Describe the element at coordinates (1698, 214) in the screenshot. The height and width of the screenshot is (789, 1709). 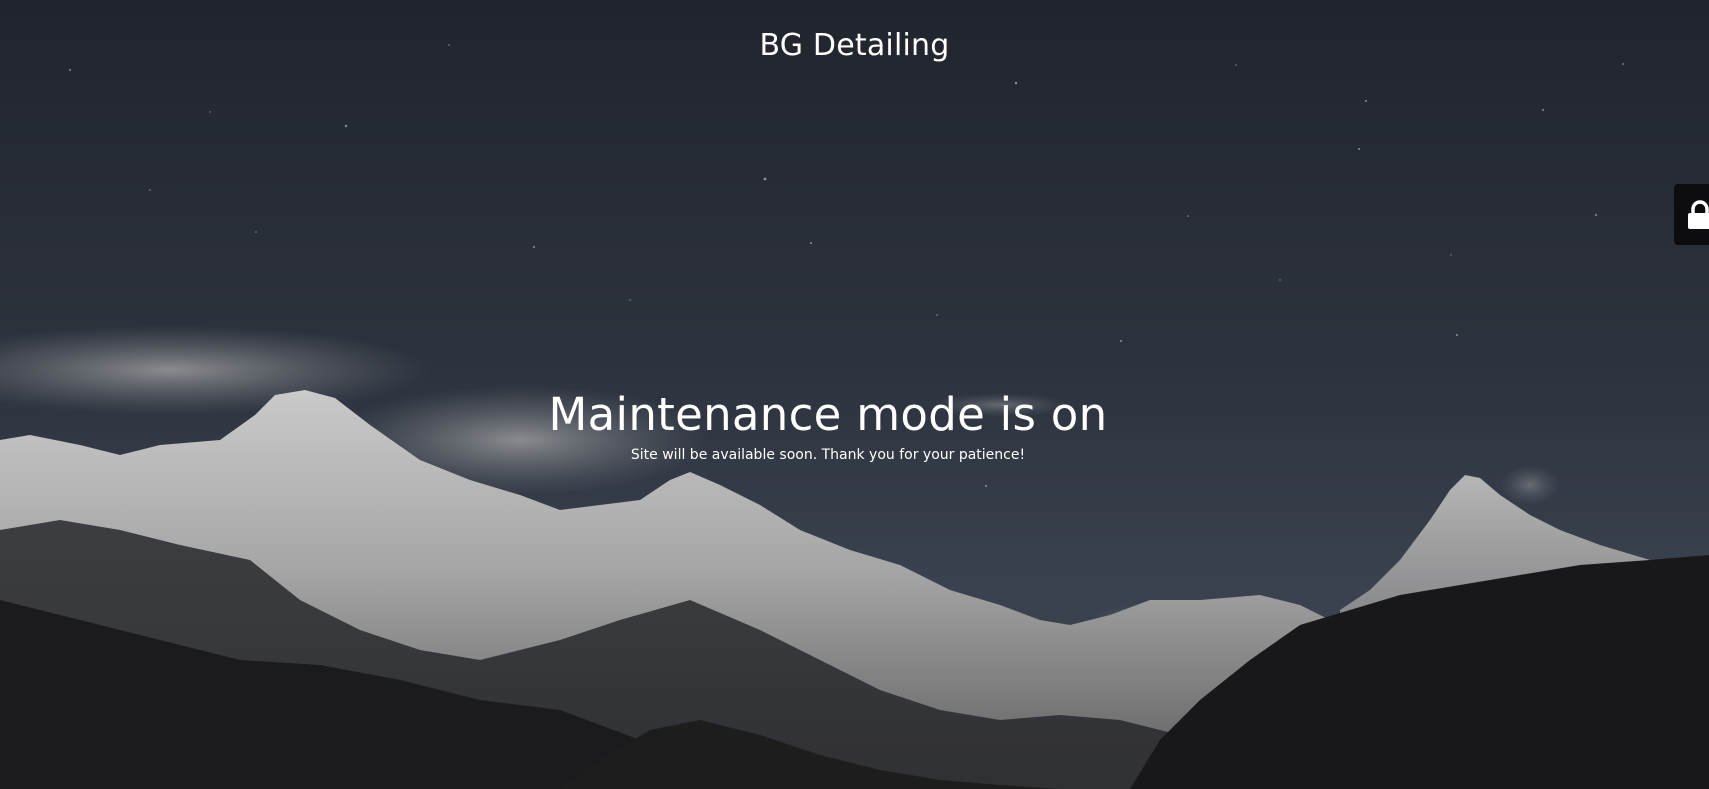
I see `lock-icon` at that location.